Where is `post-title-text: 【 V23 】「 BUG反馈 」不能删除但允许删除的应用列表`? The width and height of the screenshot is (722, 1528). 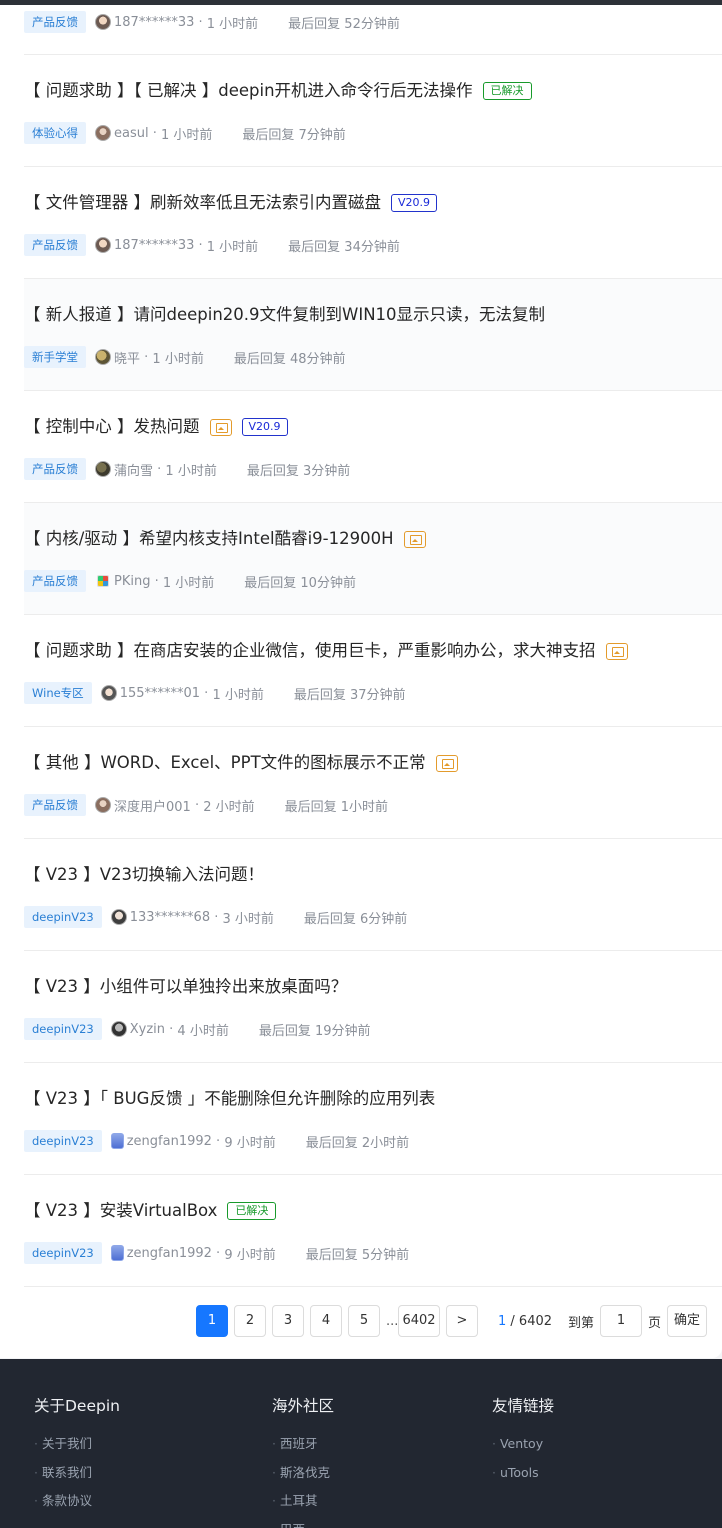
post-title-text: 【 V23 】「 BUG反馈 」不能删除但允许删除的应用列表 is located at coordinates (229, 1099).